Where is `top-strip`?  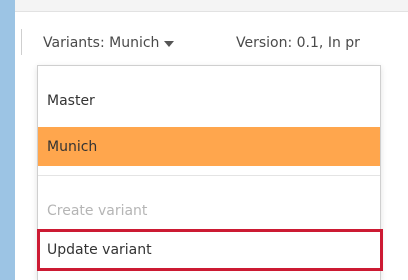 top-strip is located at coordinates (211, 6).